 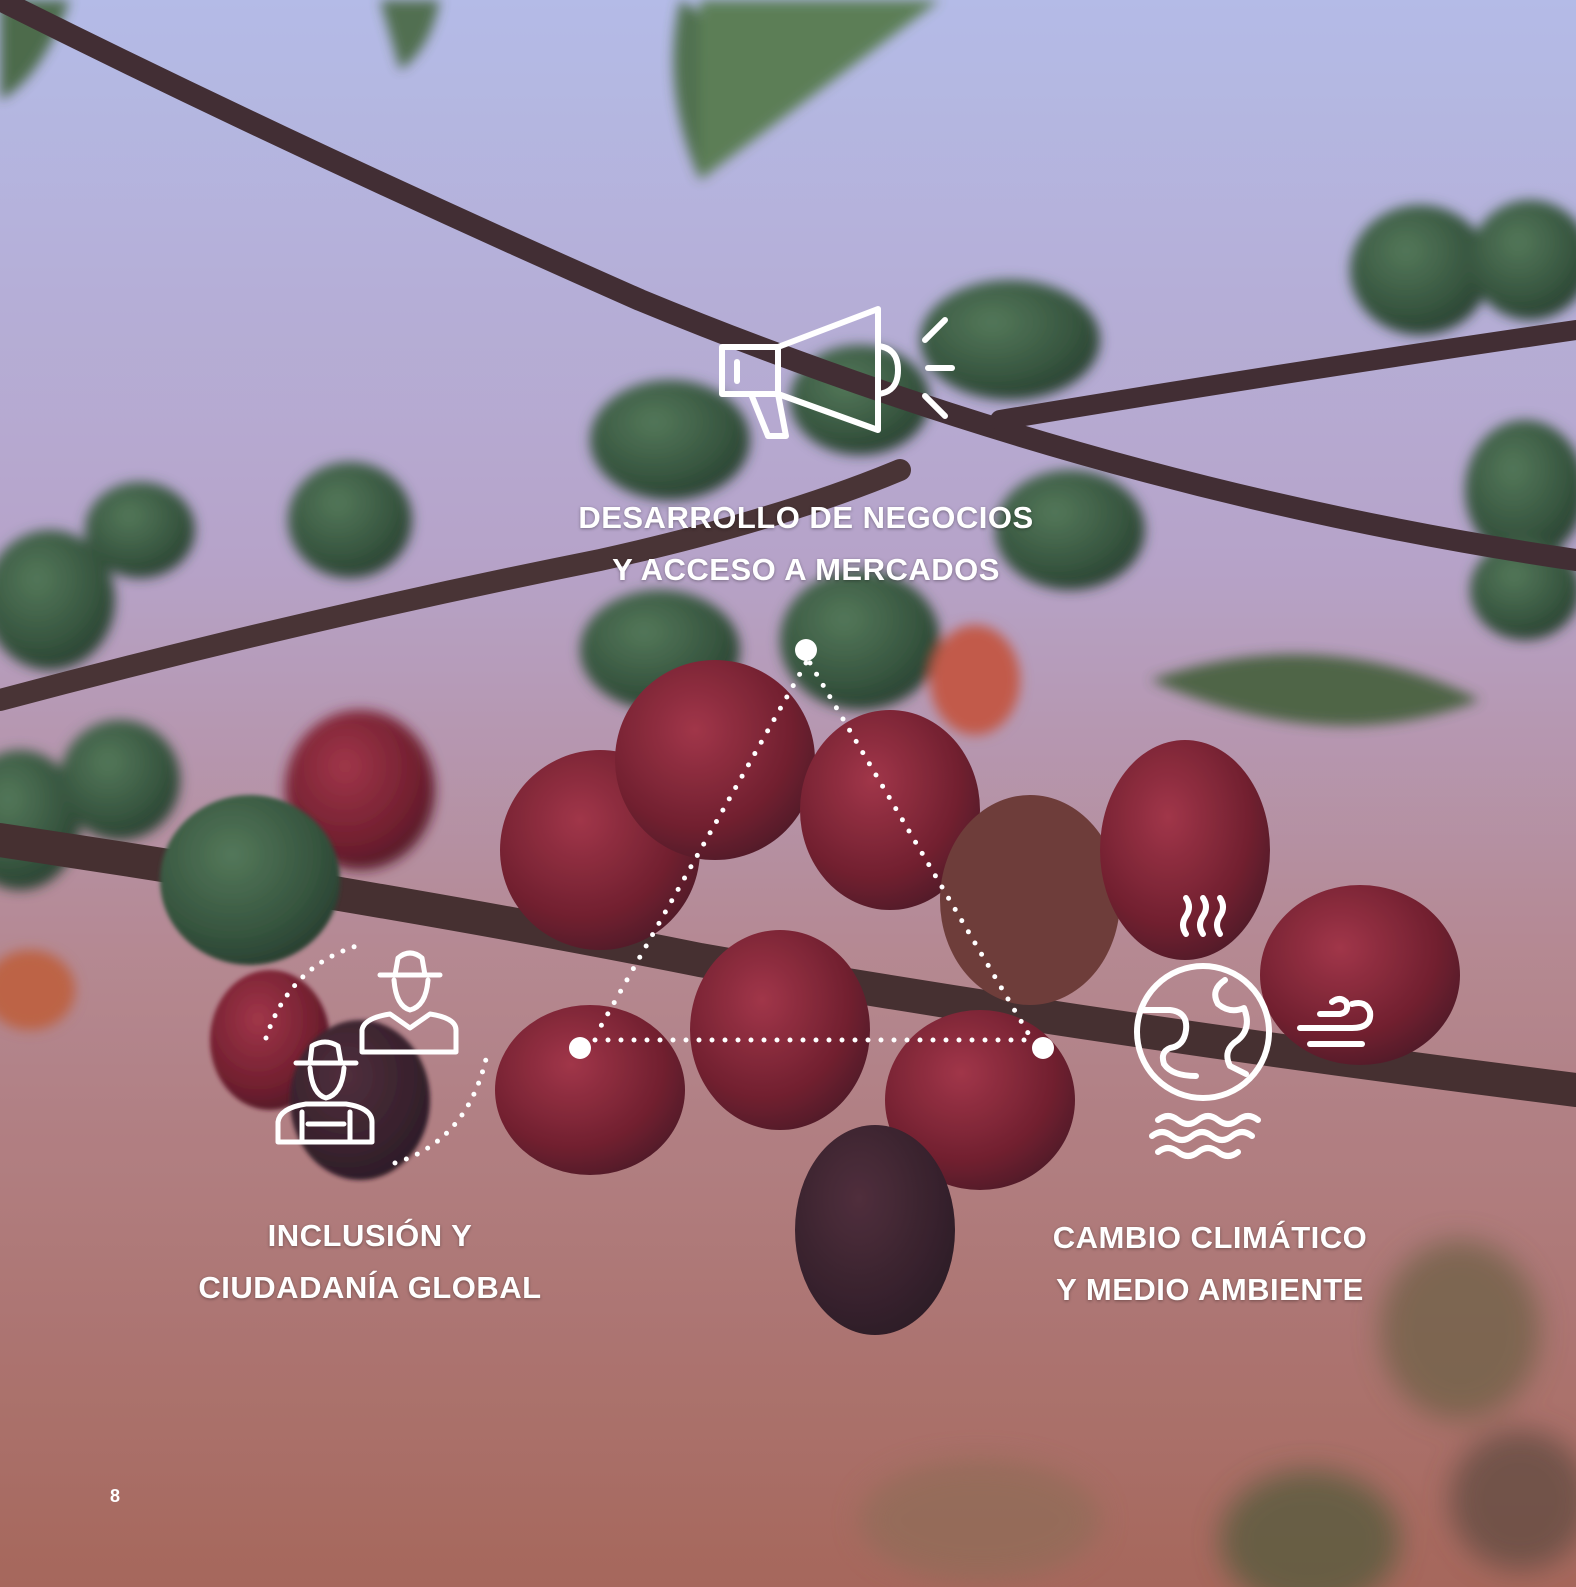 I want to click on label-business-line1: DESARROLLO DE NEGOCIOS, so click(x=806, y=517).